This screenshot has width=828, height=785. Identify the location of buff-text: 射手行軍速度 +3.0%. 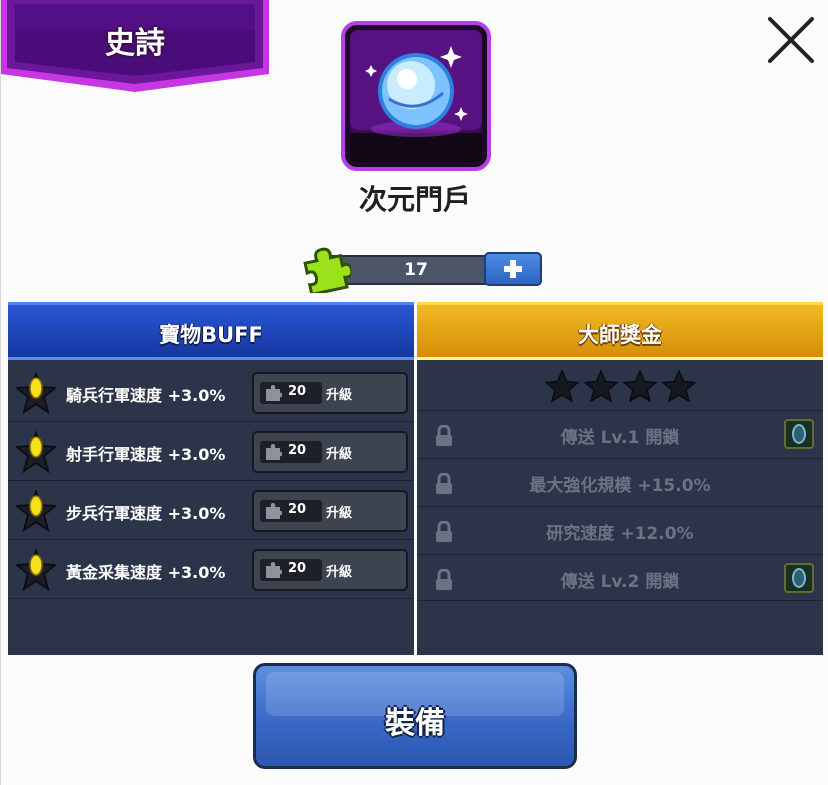
(146, 454).